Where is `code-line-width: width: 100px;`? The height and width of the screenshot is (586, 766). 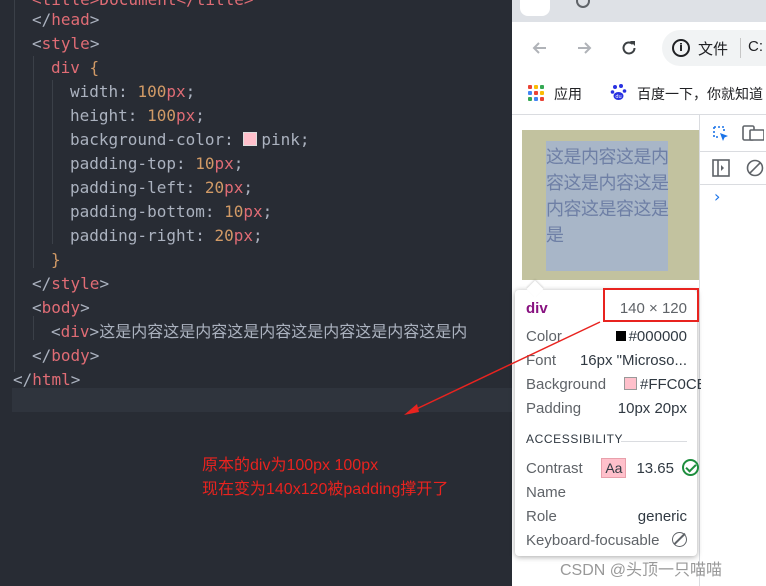 code-line-width: width: 100px; is located at coordinates (133, 91).